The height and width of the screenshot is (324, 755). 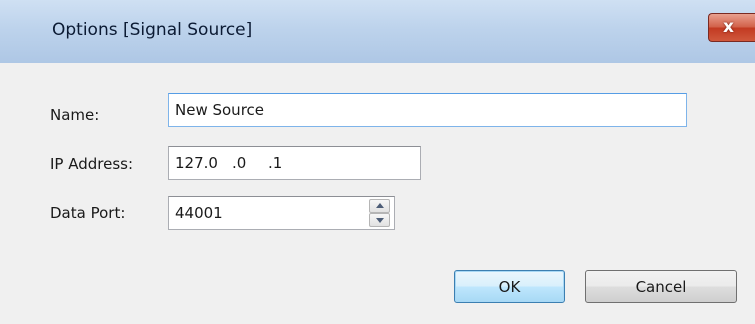 What do you see at coordinates (75, 115) in the screenshot?
I see `name-label: Name:` at bounding box center [75, 115].